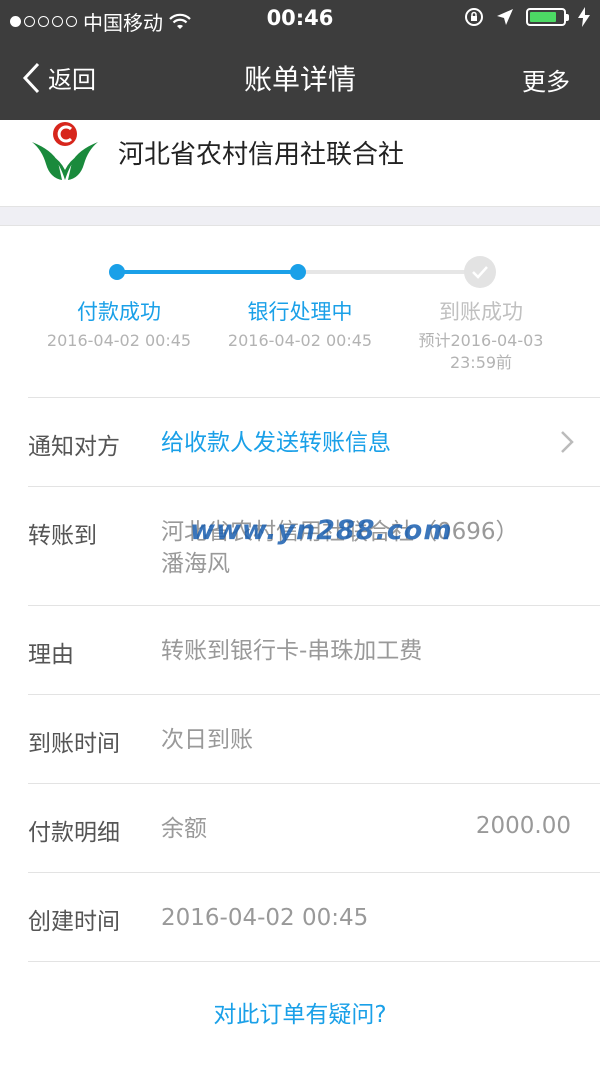 Image resolution: width=600 pixels, height=1065 pixels. What do you see at coordinates (481, 352) in the screenshot?
I see `step-time-arrived: 预计2016-04-03 23:59前` at bounding box center [481, 352].